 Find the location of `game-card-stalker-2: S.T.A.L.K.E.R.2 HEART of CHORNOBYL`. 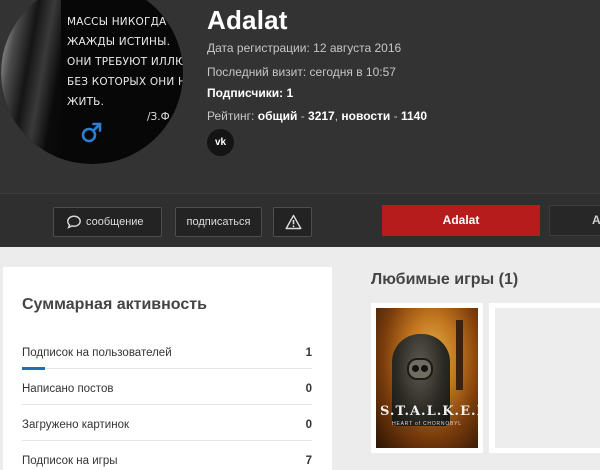

game-card-stalker-2: S.T.A.L.K.E.R.2 HEART of CHORNOBYL is located at coordinates (427, 378).